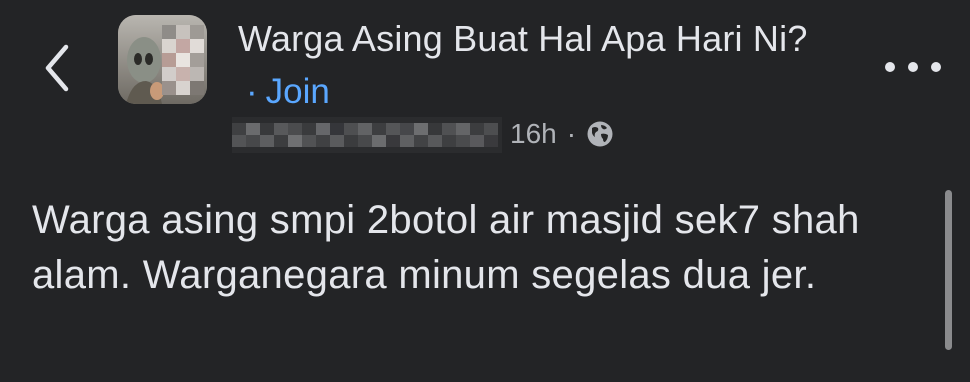 Image resolution: width=970 pixels, height=382 pixels. I want to click on globe-icon, so click(600, 134).